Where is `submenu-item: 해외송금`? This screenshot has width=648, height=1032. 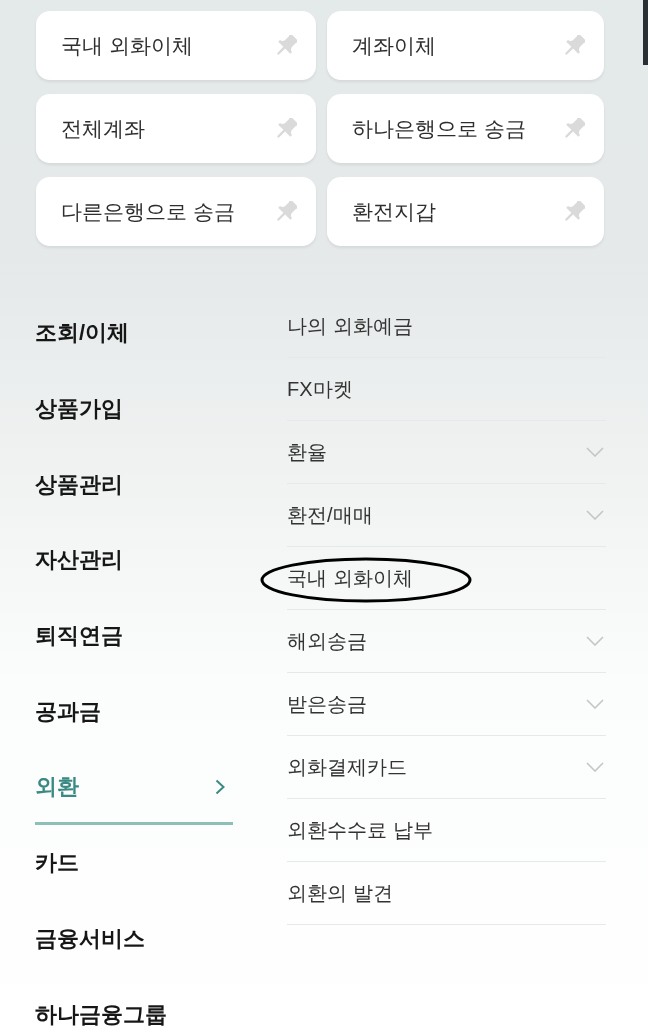 submenu-item: 해외송금 is located at coordinates (446, 641).